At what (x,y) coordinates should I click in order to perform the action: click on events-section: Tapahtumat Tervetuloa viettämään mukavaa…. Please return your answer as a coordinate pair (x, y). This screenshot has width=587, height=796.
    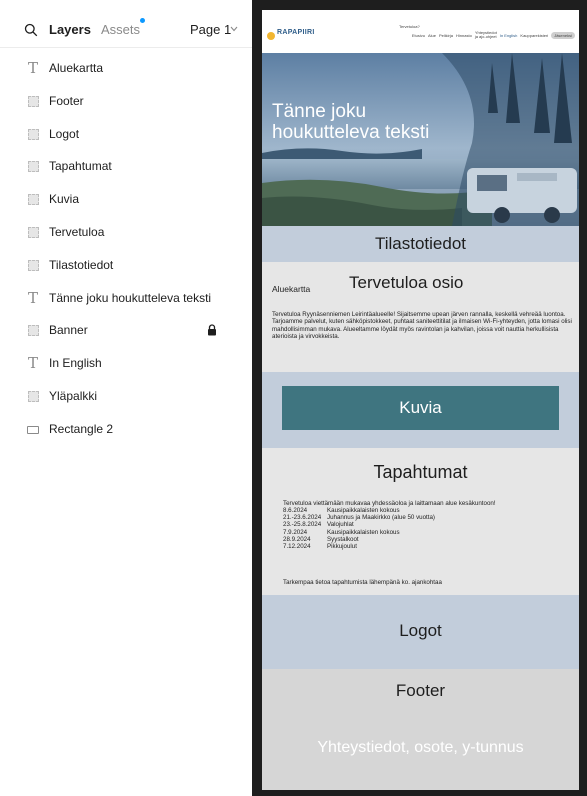
    Looking at the image, I should click on (420, 521).